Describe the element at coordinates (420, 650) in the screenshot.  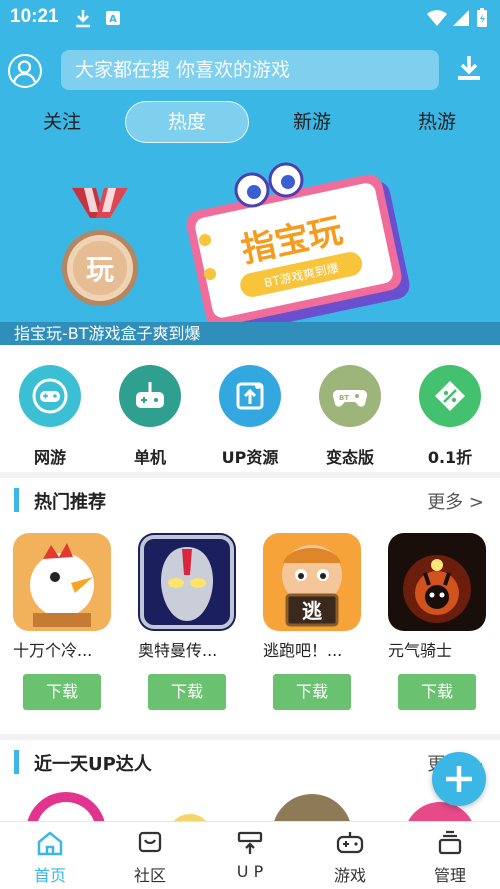
I see `game-name: 元气骑士` at that location.